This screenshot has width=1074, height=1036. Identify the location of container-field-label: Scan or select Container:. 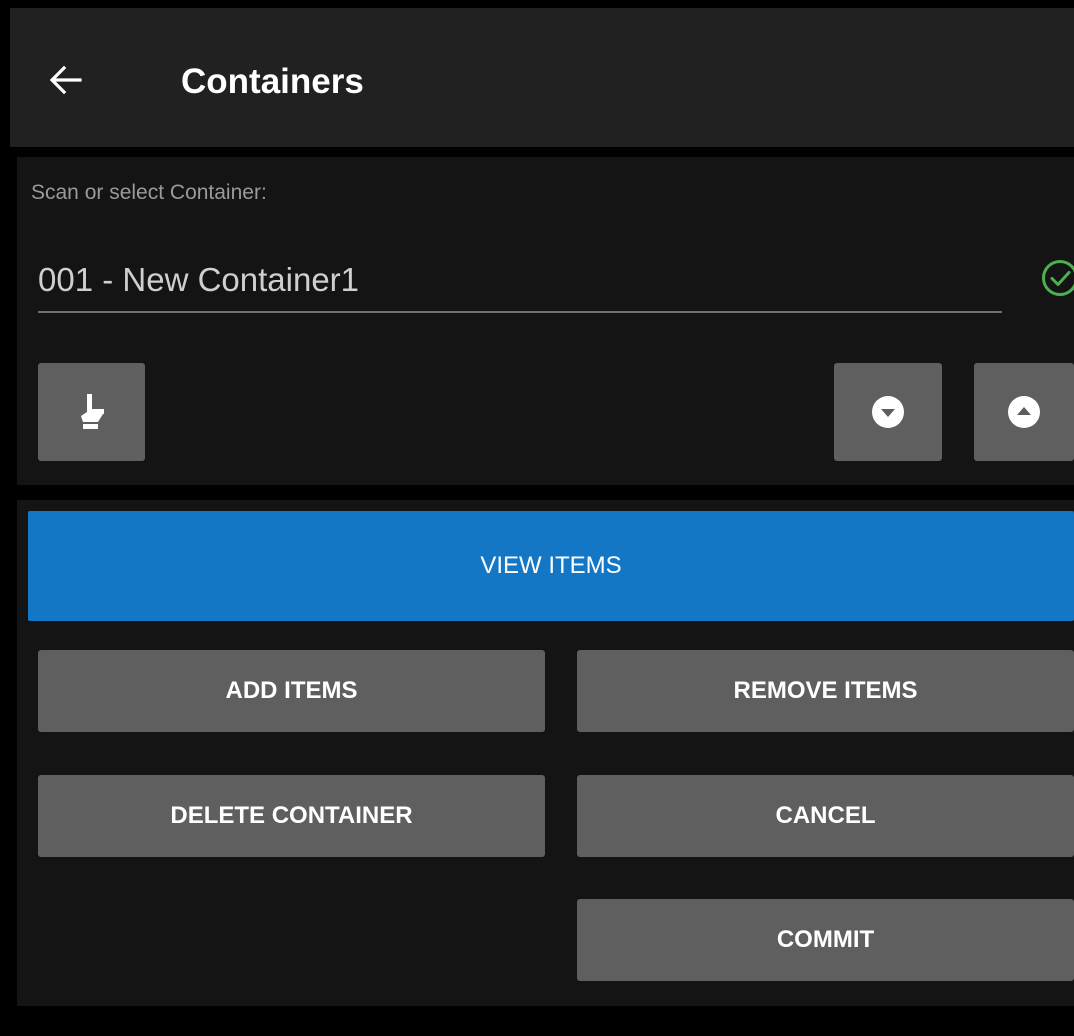
(149, 192).